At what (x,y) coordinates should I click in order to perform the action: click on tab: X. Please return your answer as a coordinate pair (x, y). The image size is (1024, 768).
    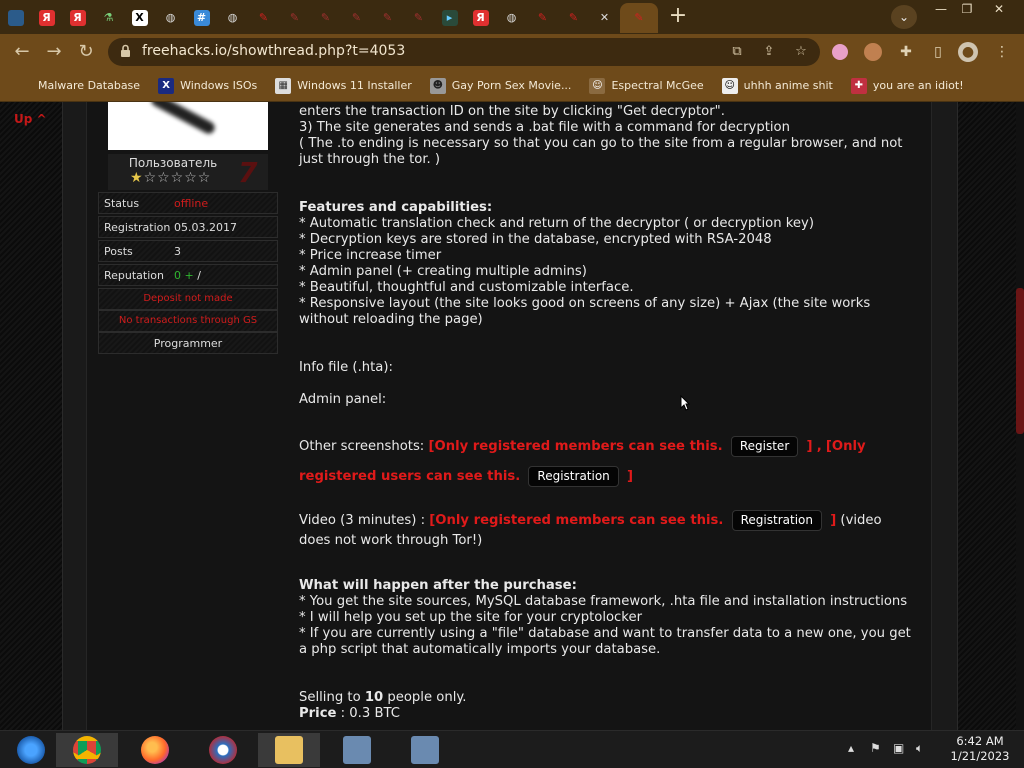
    Looking at the image, I should click on (139, 18).